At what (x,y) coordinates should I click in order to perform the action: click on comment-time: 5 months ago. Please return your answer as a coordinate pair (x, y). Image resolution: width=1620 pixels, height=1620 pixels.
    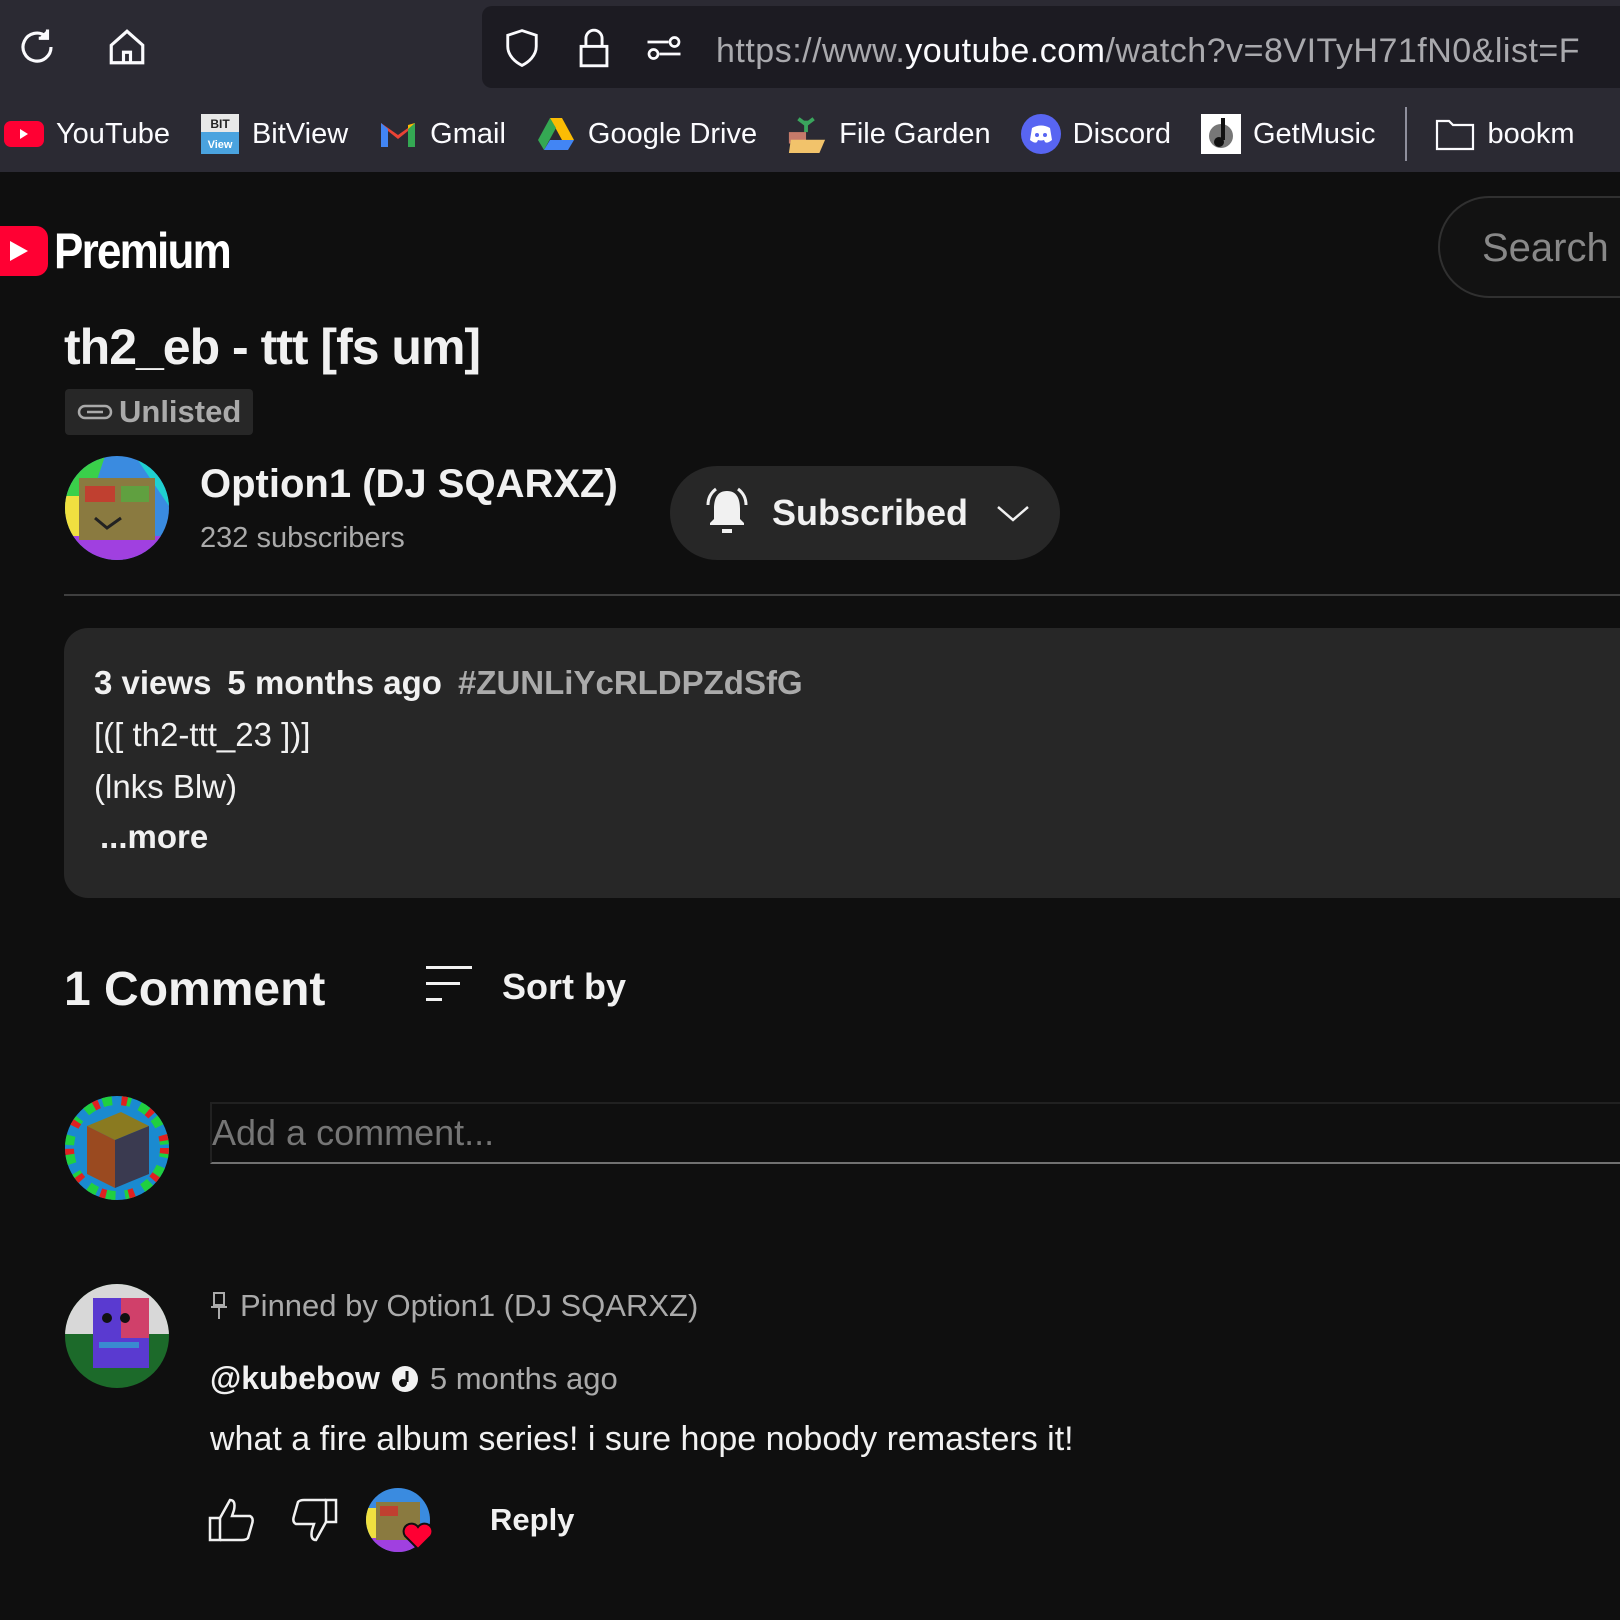
    Looking at the image, I should click on (524, 1379).